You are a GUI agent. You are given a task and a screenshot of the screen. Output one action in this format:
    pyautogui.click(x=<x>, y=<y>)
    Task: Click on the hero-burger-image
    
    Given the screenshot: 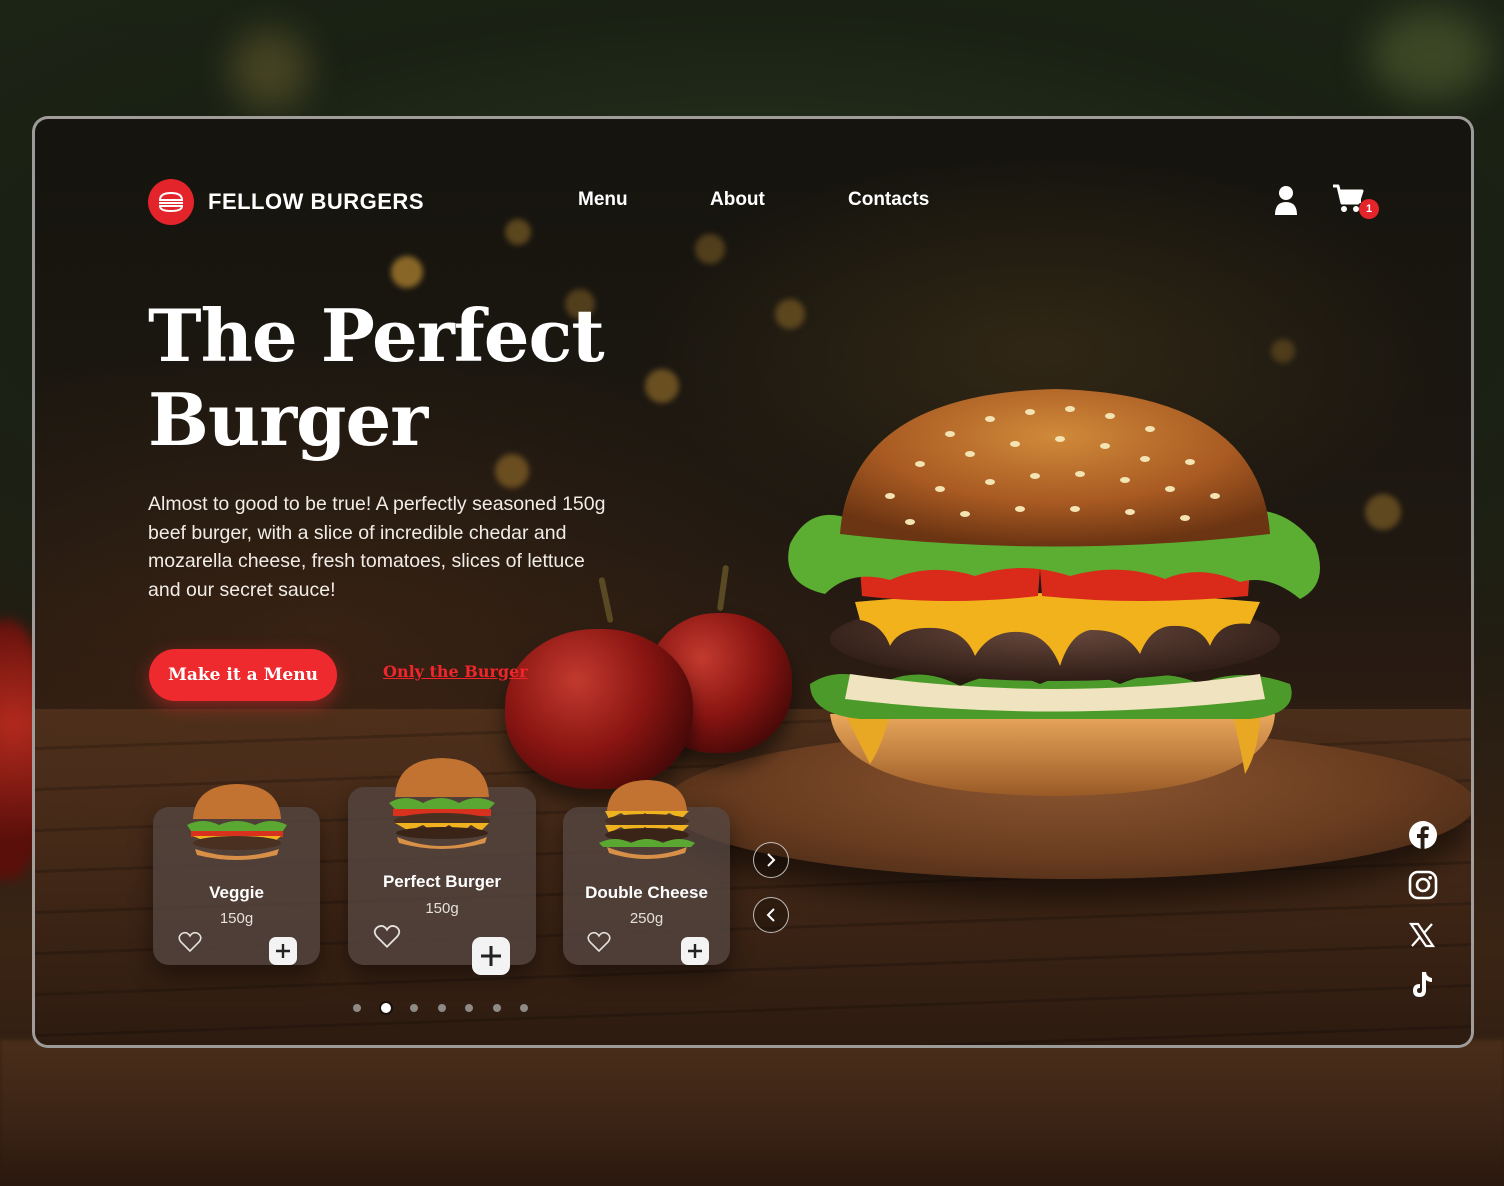 What is the action you would take?
    pyautogui.click(x=1054, y=592)
    